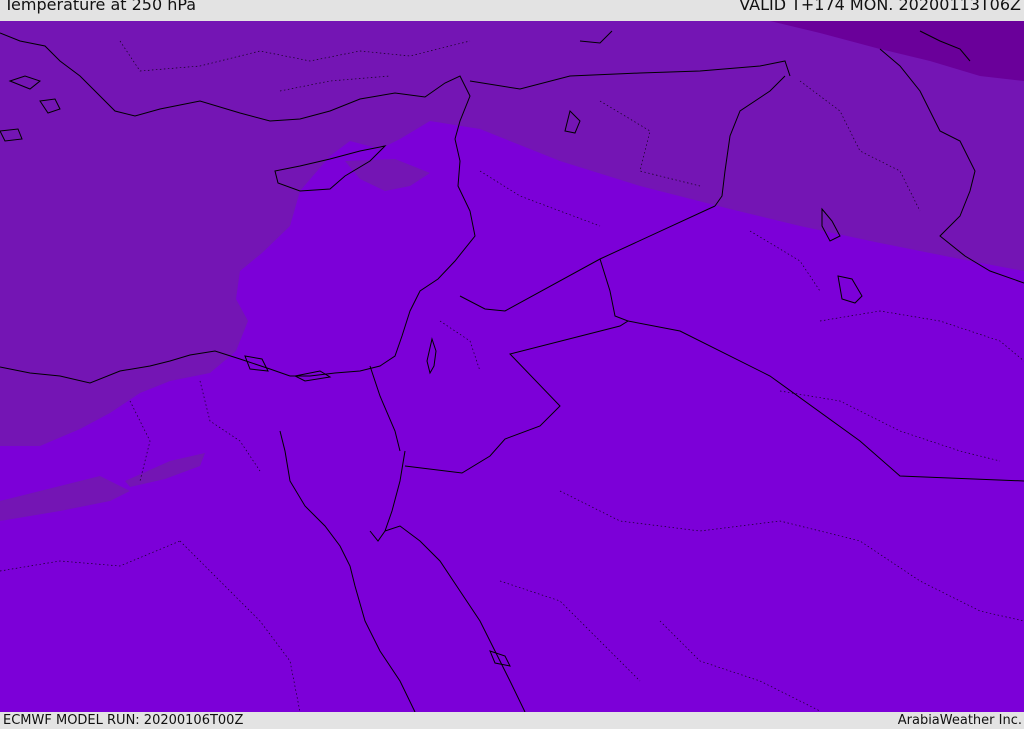 The width and height of the screenshot is (1024, 729). What do you see at coordinates (880, 7) in the screenshot?
I see `valid-time-label: VALID T+174 MON. 20200113T06Z` at bounding box center [880, 7].